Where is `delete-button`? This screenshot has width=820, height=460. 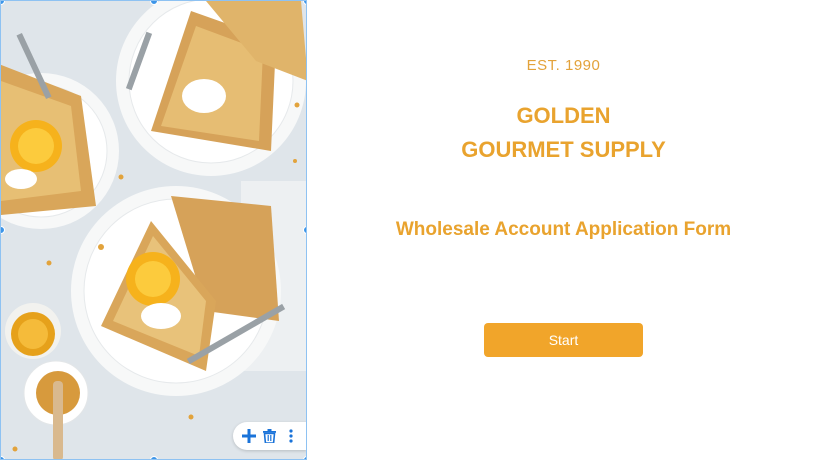
delete-button is located at coordinates (270, 436).